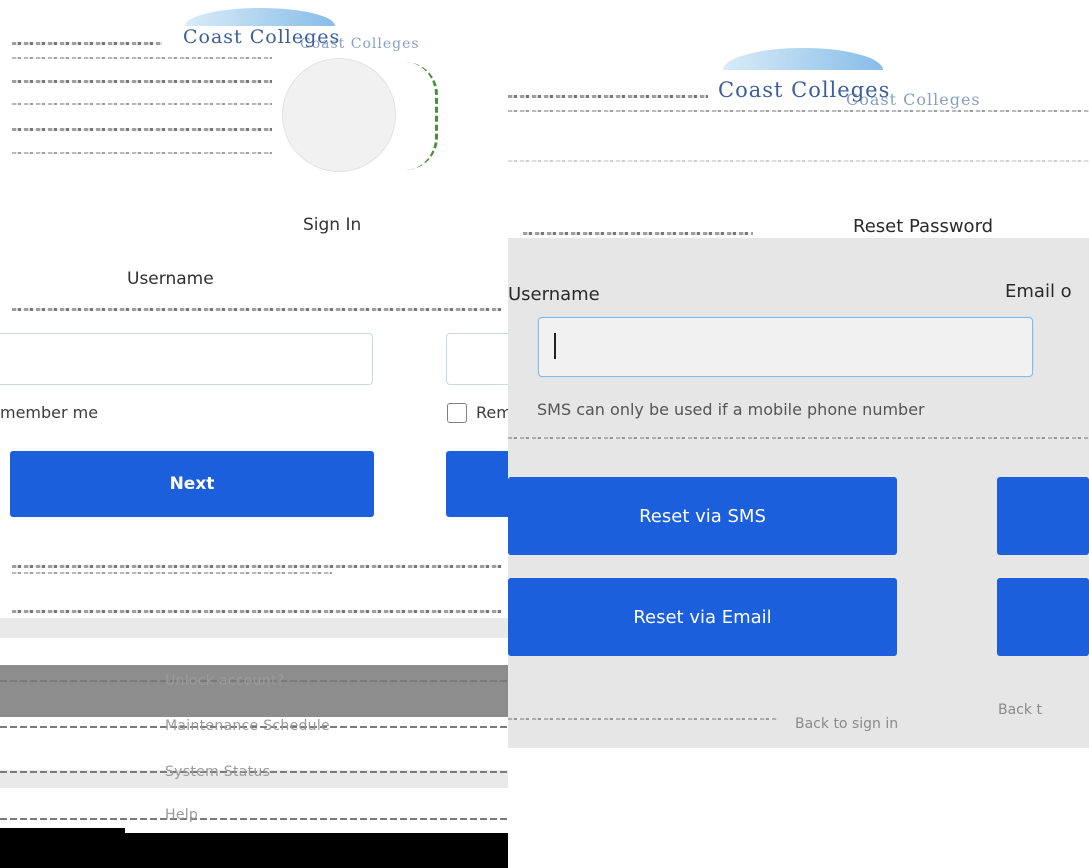  Describe the element at coordinates (555, 346) in the screenshot. I see `text-caret` at that location.